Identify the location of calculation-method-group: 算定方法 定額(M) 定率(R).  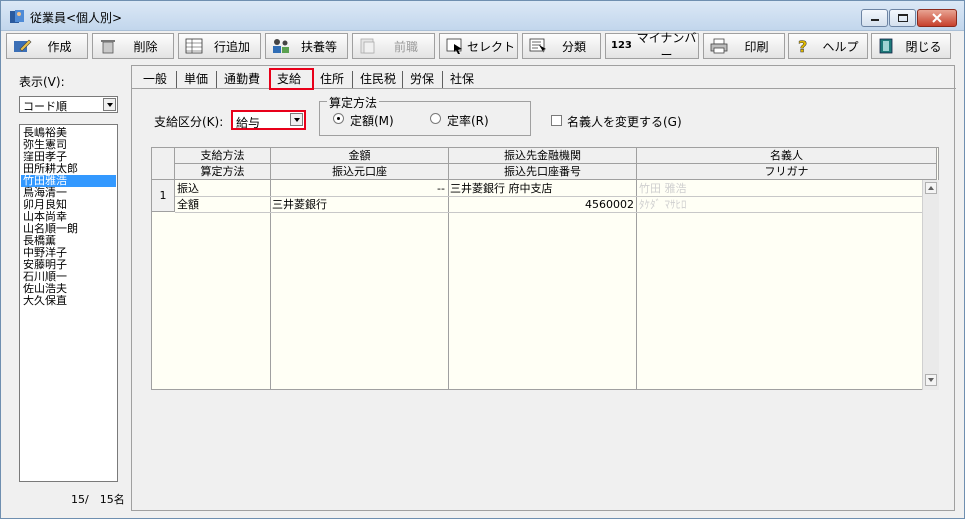
(425, 115).